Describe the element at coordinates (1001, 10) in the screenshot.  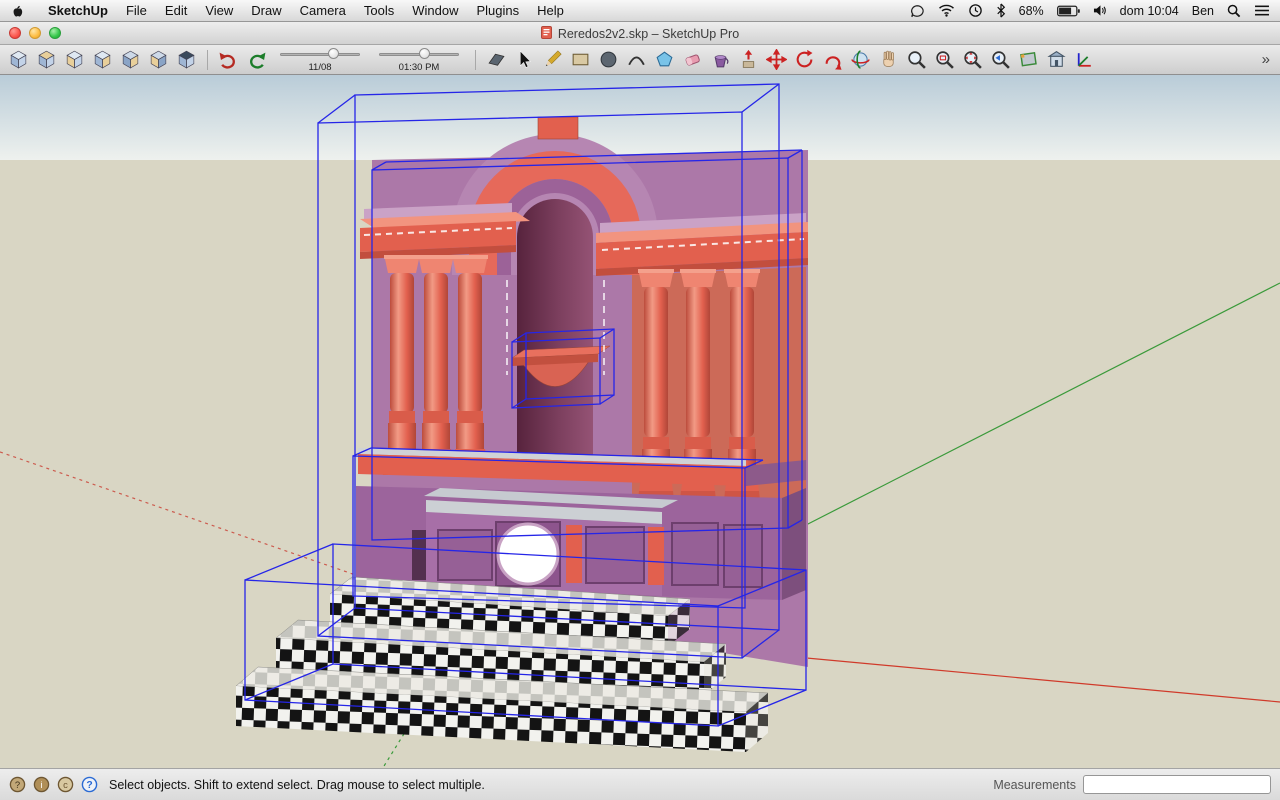
I see `bluetooth-icon` at that location.